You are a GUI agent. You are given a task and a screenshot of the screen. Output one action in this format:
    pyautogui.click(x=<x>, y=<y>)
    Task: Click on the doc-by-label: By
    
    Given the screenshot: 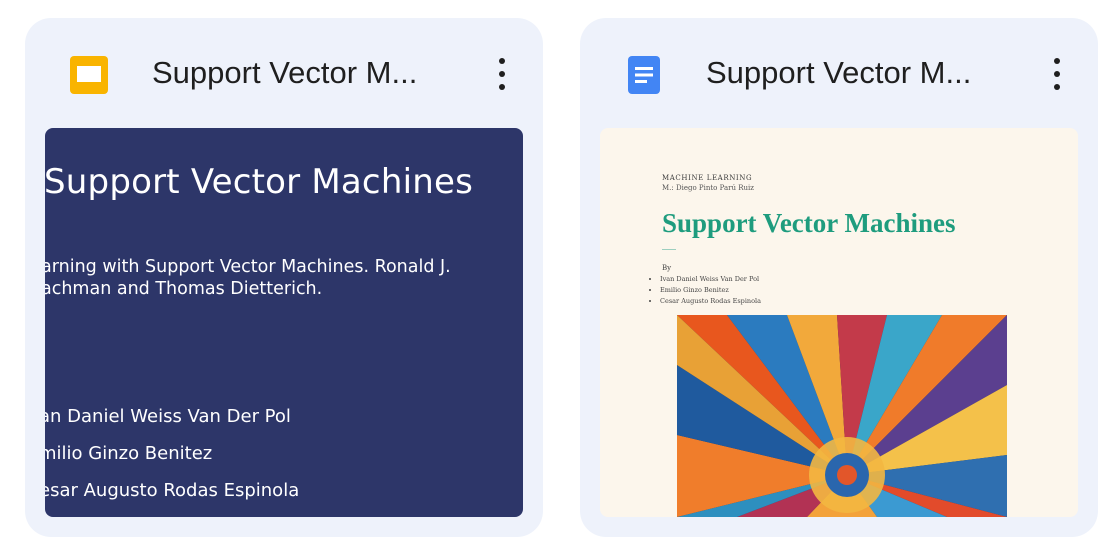 What is the action you would take?
    pyautogui.click(x=667, y=268)
    